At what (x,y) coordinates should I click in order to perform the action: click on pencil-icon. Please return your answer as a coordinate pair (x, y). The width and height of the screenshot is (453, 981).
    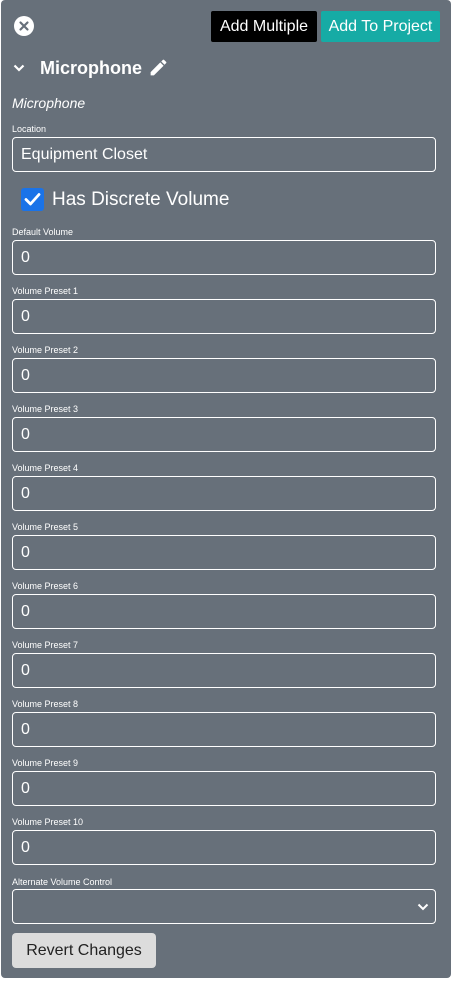
    Looking at the image, I should click on (158, 67).